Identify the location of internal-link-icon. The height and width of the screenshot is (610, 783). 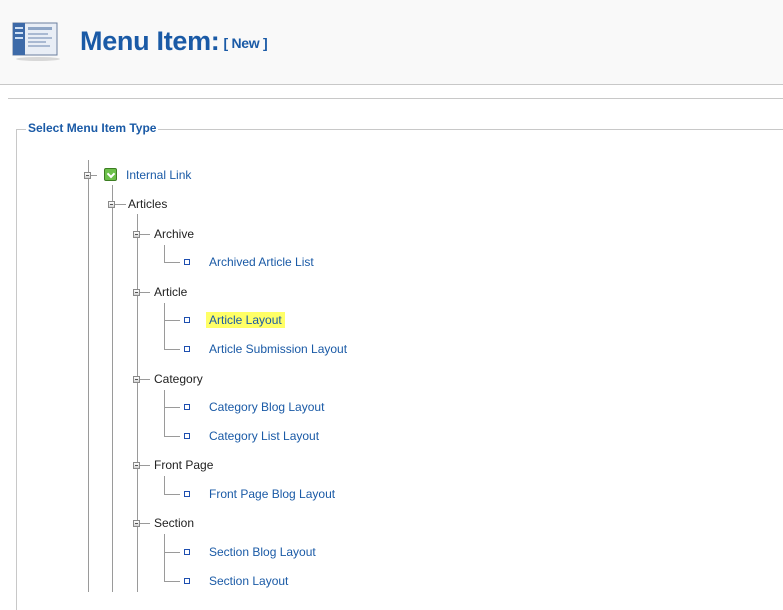
(110, 174).